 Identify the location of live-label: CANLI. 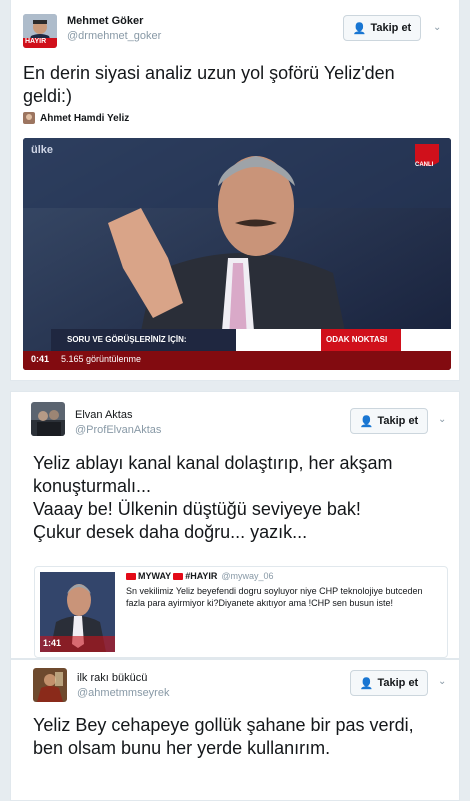
(424, 165).